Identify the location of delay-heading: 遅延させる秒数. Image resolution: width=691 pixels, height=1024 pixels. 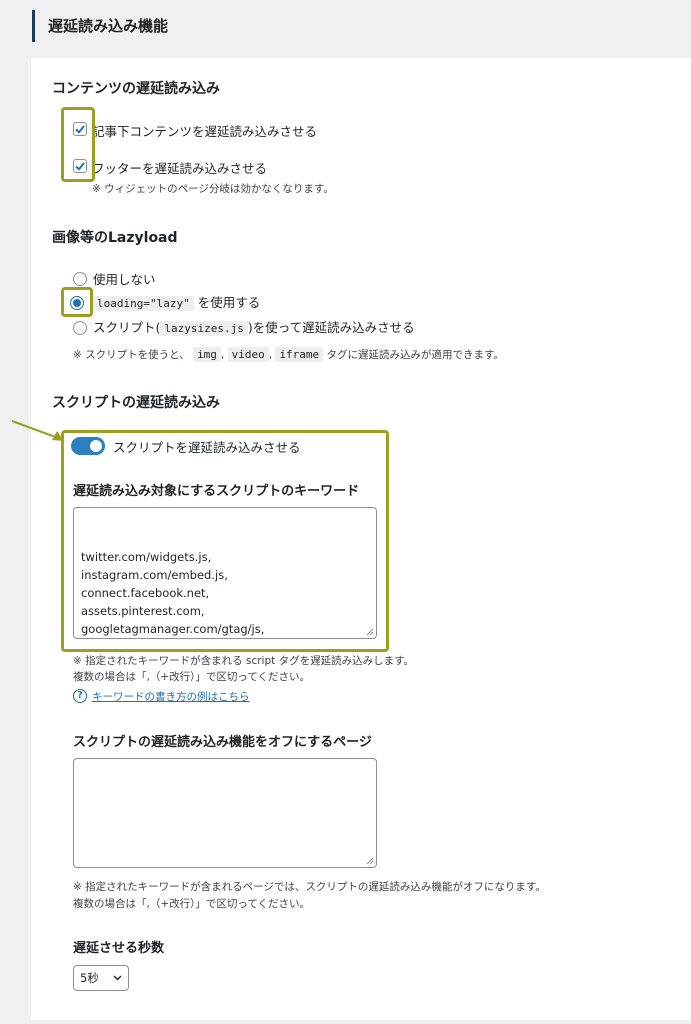
(119, 948).